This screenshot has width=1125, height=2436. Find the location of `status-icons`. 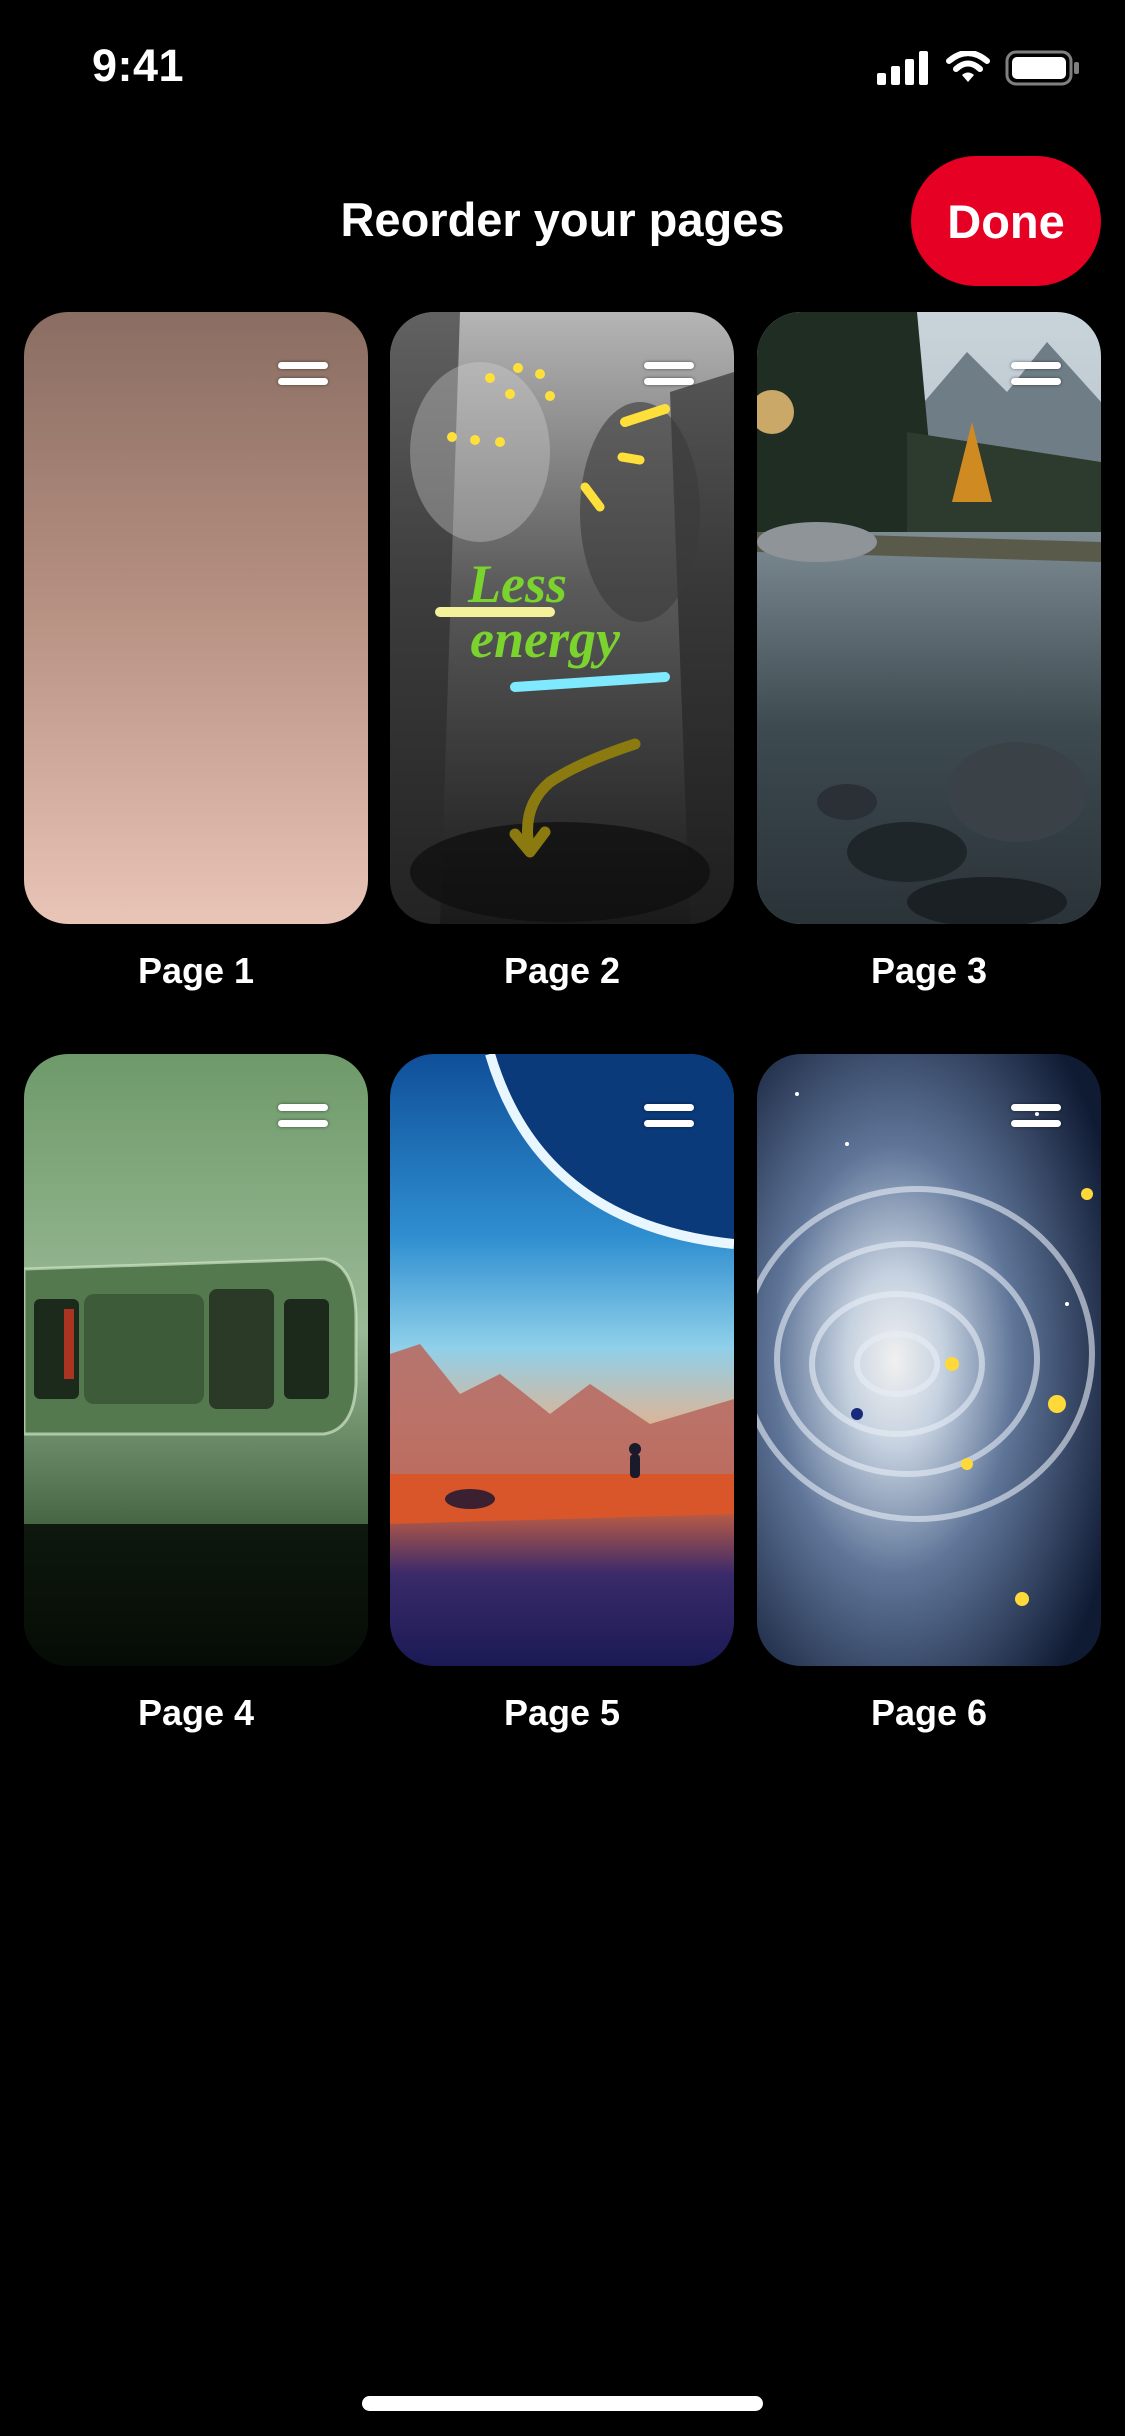

status-icons is located at coordinates (979, 68).